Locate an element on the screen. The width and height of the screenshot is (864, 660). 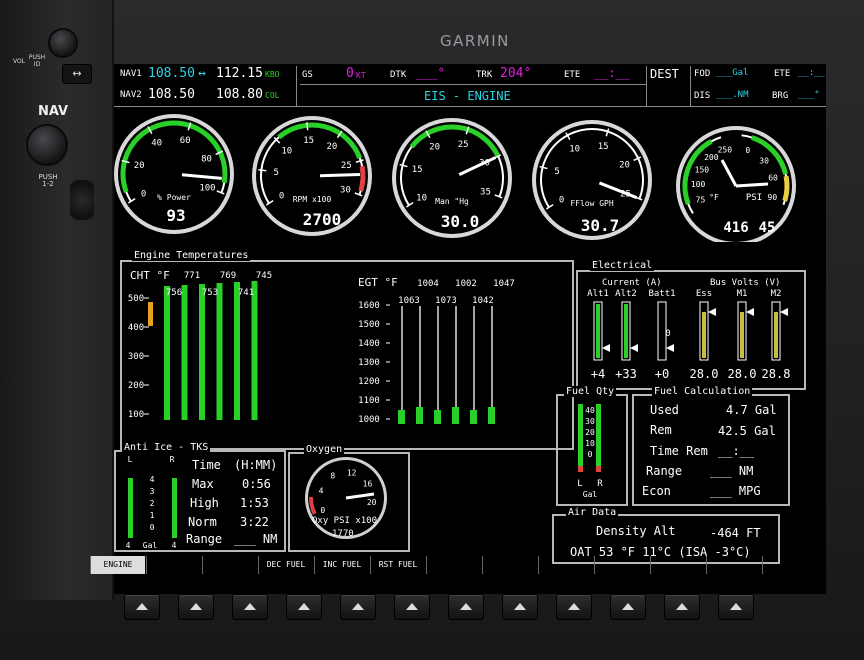
air-data-title: Air Data is located at coordinates (592, 512).